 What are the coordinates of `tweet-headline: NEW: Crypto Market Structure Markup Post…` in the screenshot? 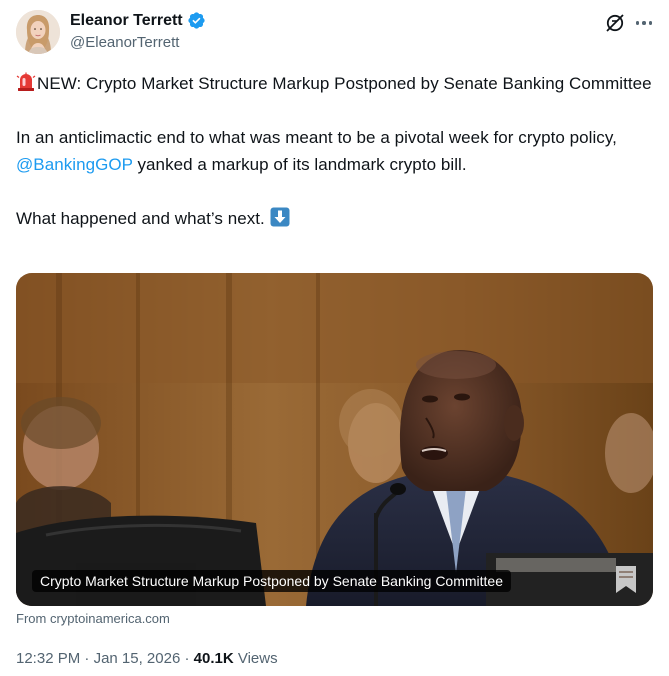 It's located at (344, 83).